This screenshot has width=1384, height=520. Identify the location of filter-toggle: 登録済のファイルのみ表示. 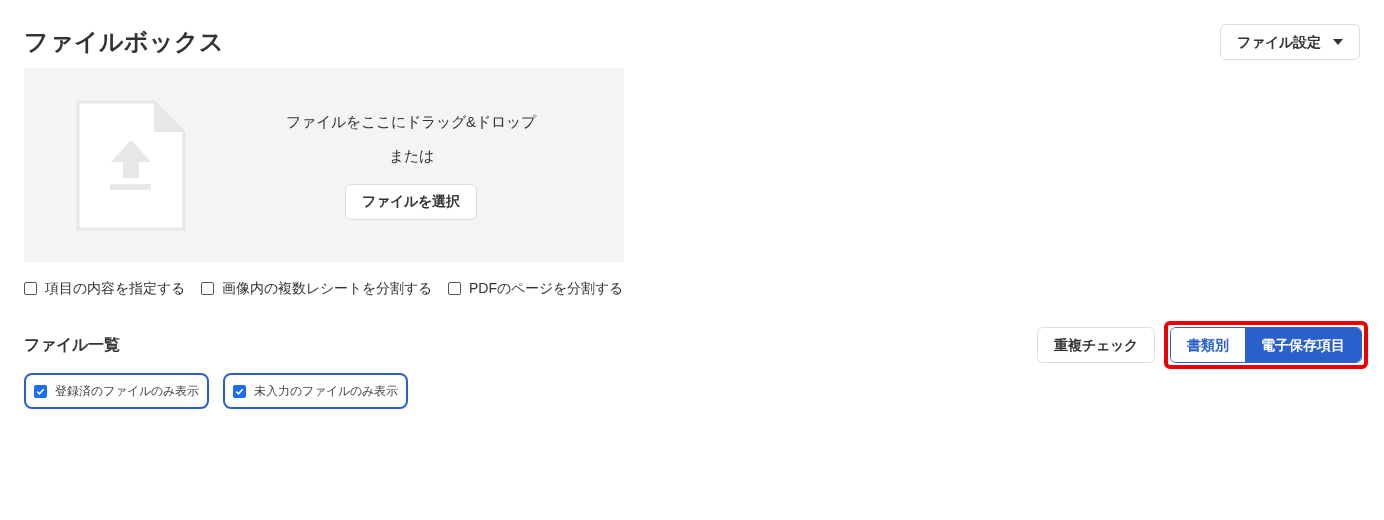
(116, 391).